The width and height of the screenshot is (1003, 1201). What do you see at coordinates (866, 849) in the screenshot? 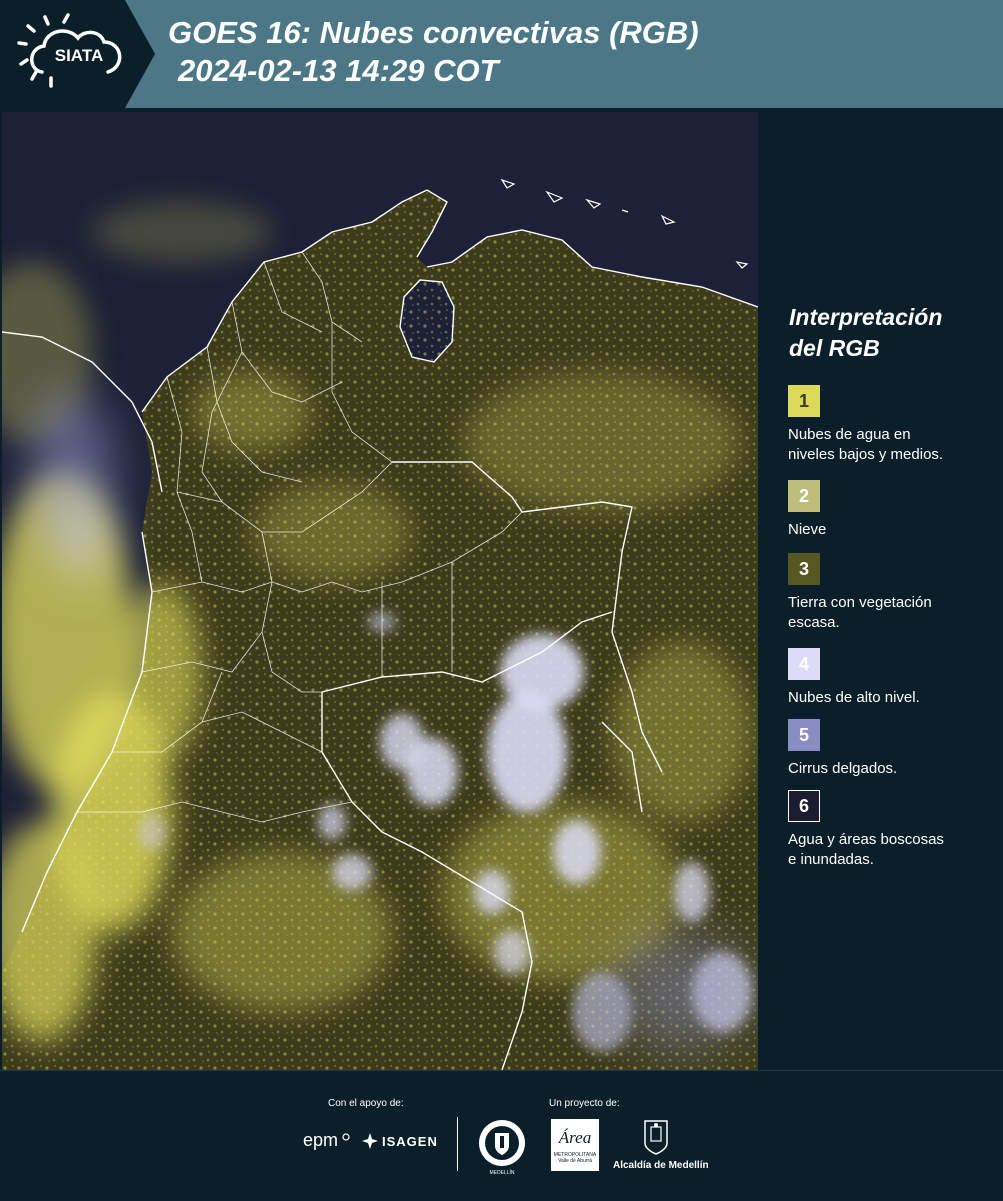
I see `legend-label-6: Agua y áreas boscosas e inundadas.` at bounding box center [866, 849].